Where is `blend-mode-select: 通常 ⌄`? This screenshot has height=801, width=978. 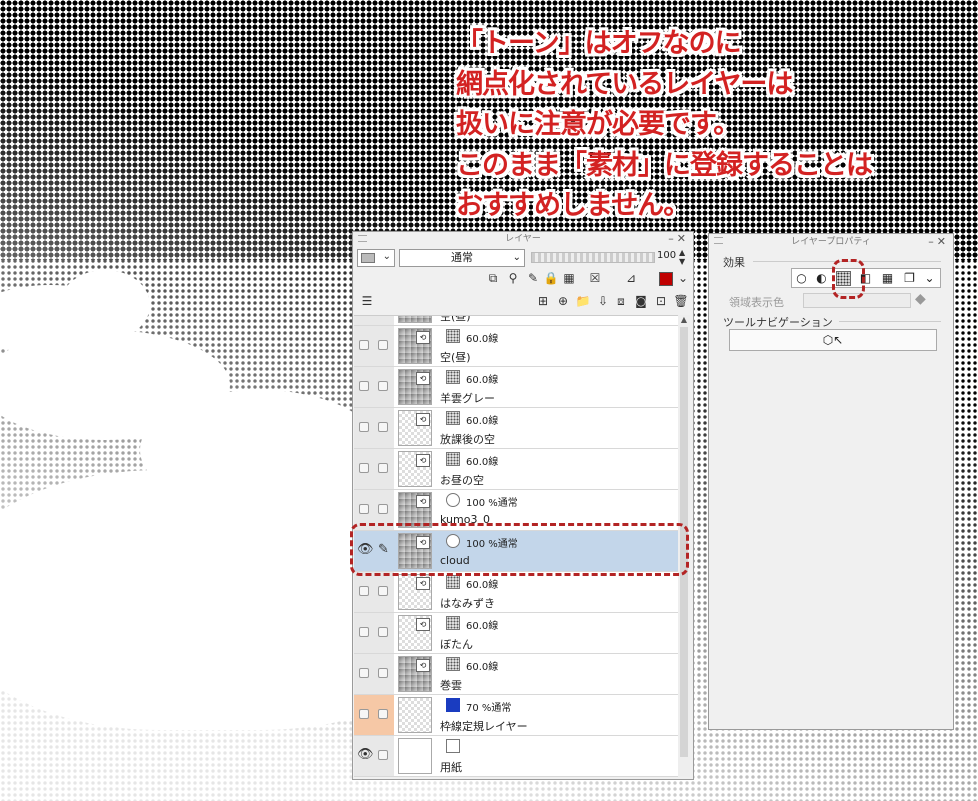 blend-mode-select: 通常 ⌄ is located at coordinates (462, 258).